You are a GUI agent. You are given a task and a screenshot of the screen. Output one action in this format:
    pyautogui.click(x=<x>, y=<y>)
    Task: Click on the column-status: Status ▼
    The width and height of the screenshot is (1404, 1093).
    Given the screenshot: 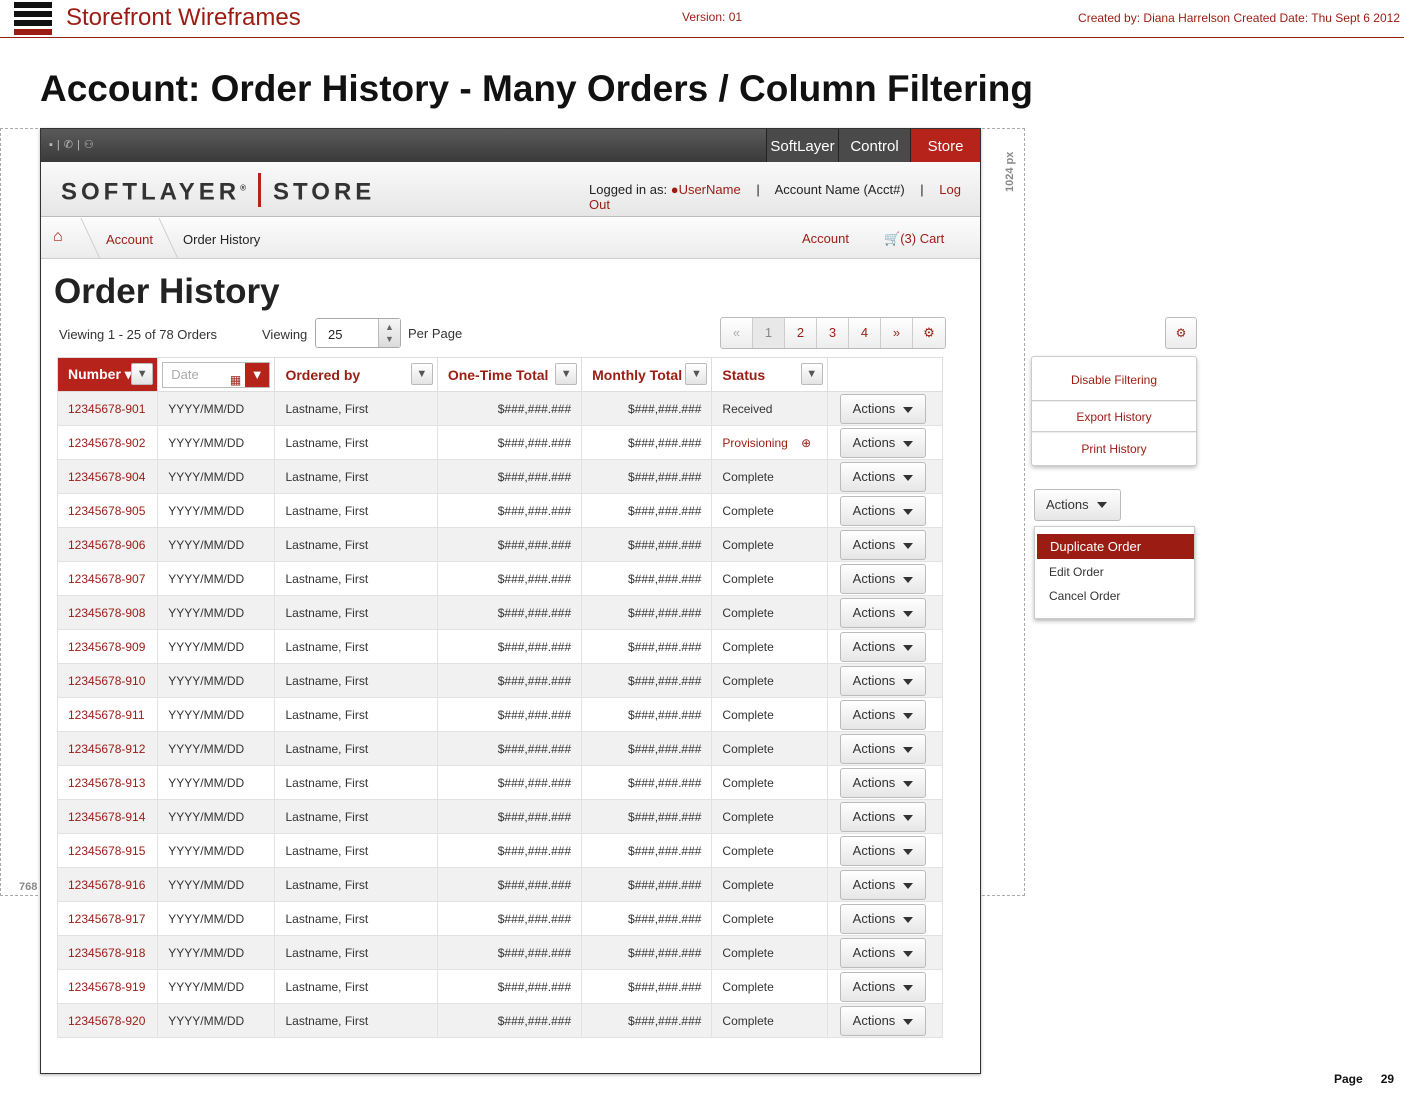 What is the action you would take?
    pyautogui.click(x=769, y=374)
    